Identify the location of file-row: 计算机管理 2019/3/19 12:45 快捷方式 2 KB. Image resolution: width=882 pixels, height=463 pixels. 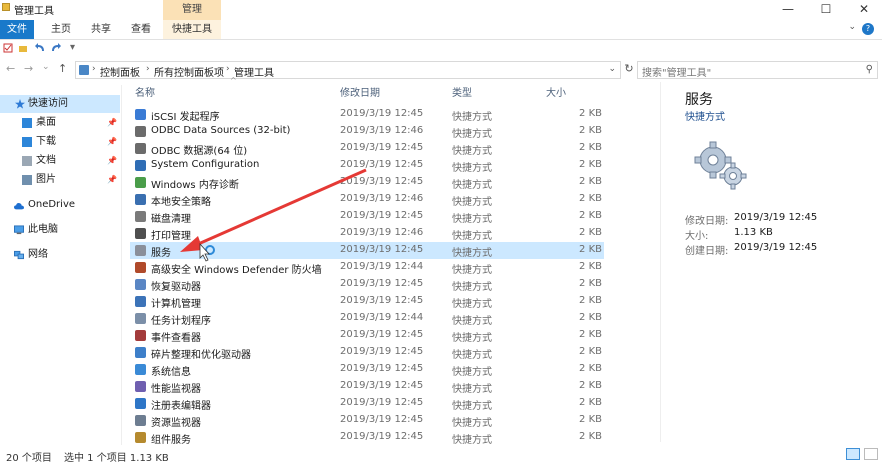
(367, 301).